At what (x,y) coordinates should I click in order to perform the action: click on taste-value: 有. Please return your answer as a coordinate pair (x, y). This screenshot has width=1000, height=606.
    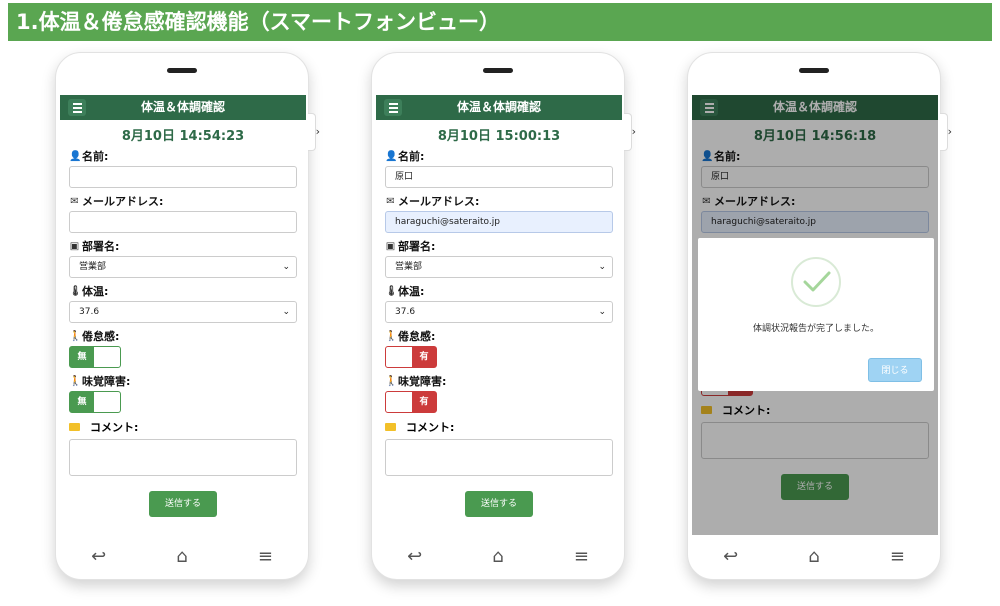
    Looking at the image, I should click on (424, 402).